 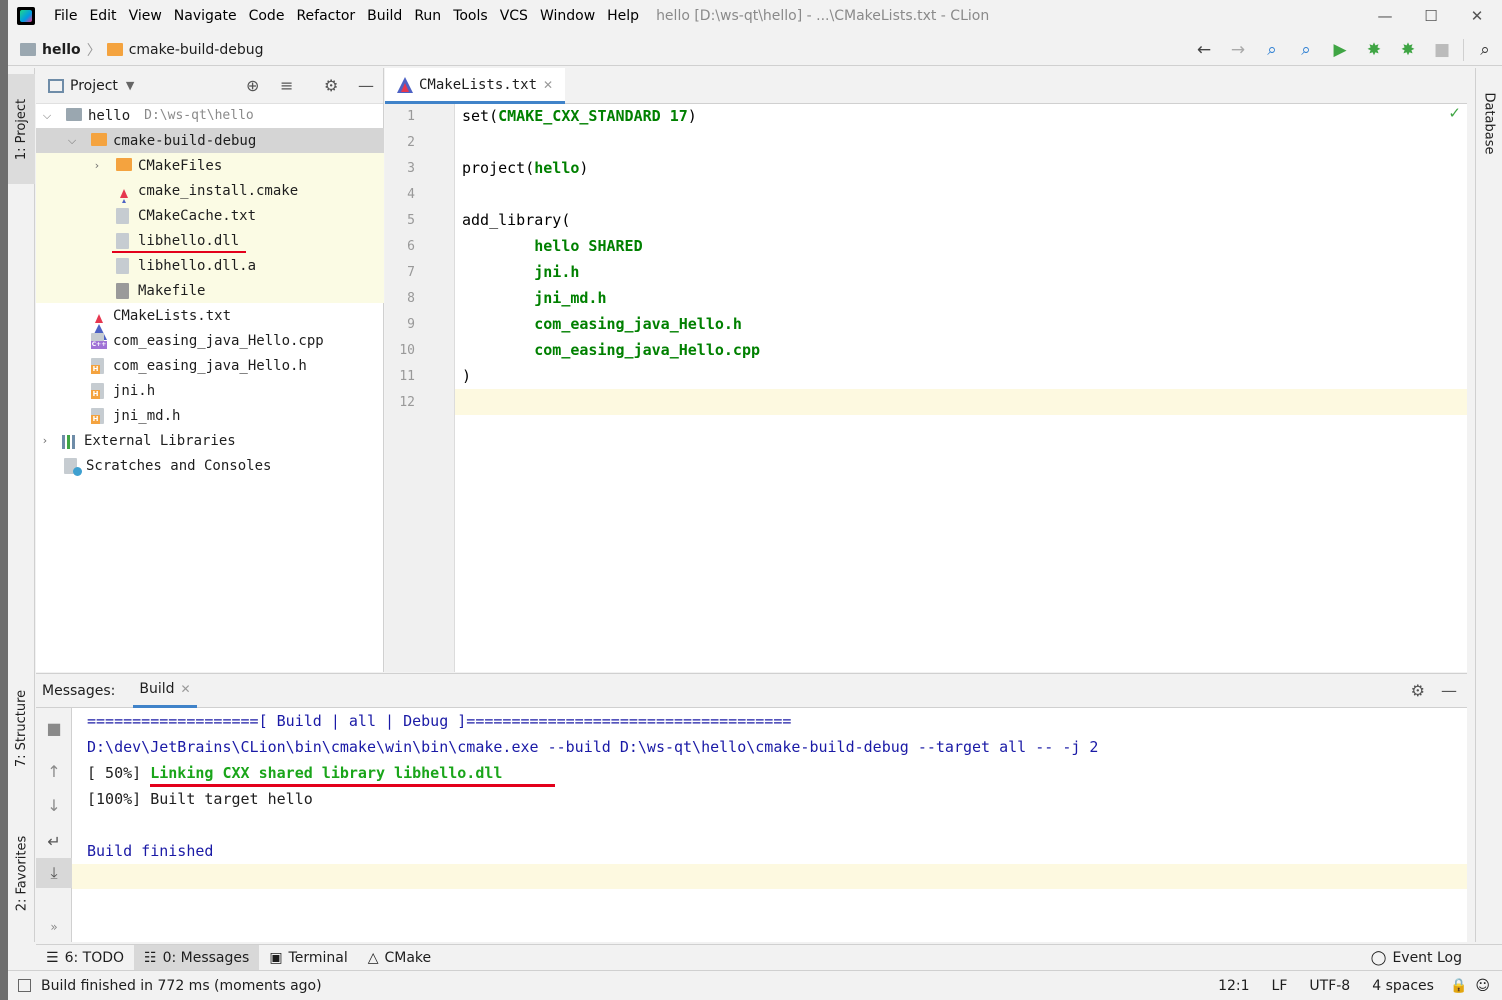 What do you see at coordinates (210, 390) in the screenshot?
I see `tree-row-jni-h: H jni.h` at bounding box center [210, 390].